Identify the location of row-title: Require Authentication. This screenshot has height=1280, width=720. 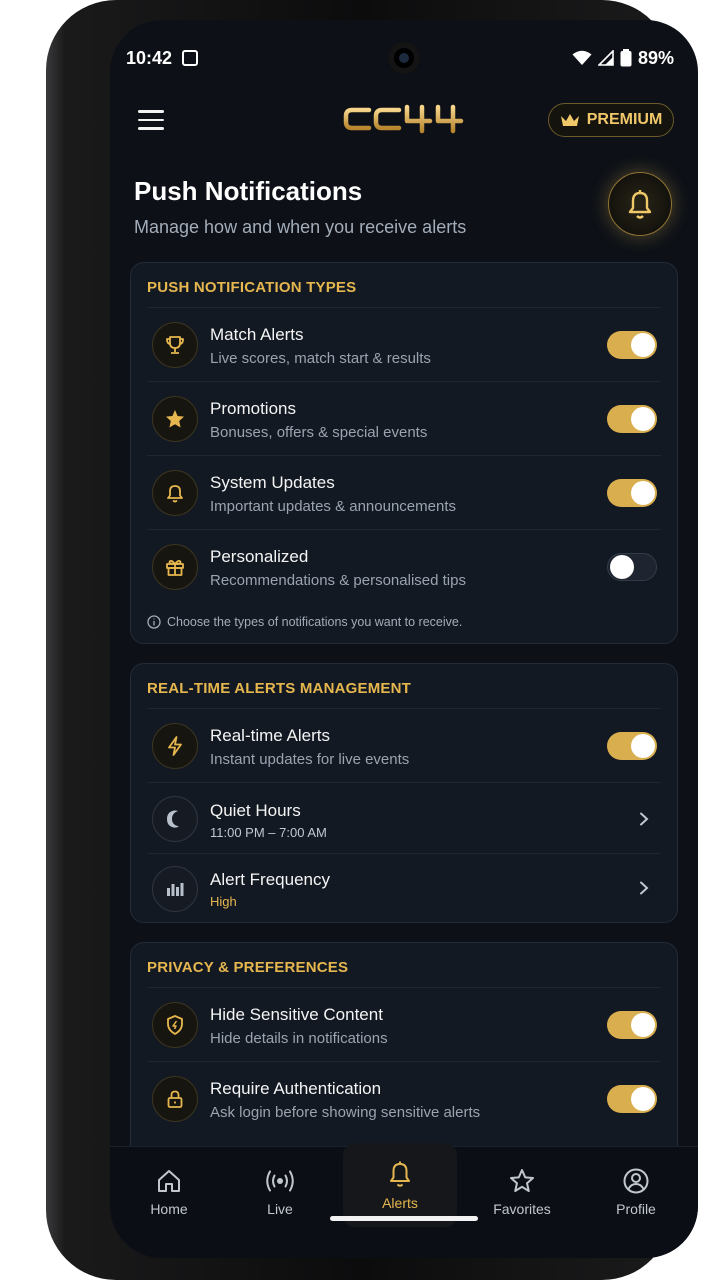
(296, 1088).